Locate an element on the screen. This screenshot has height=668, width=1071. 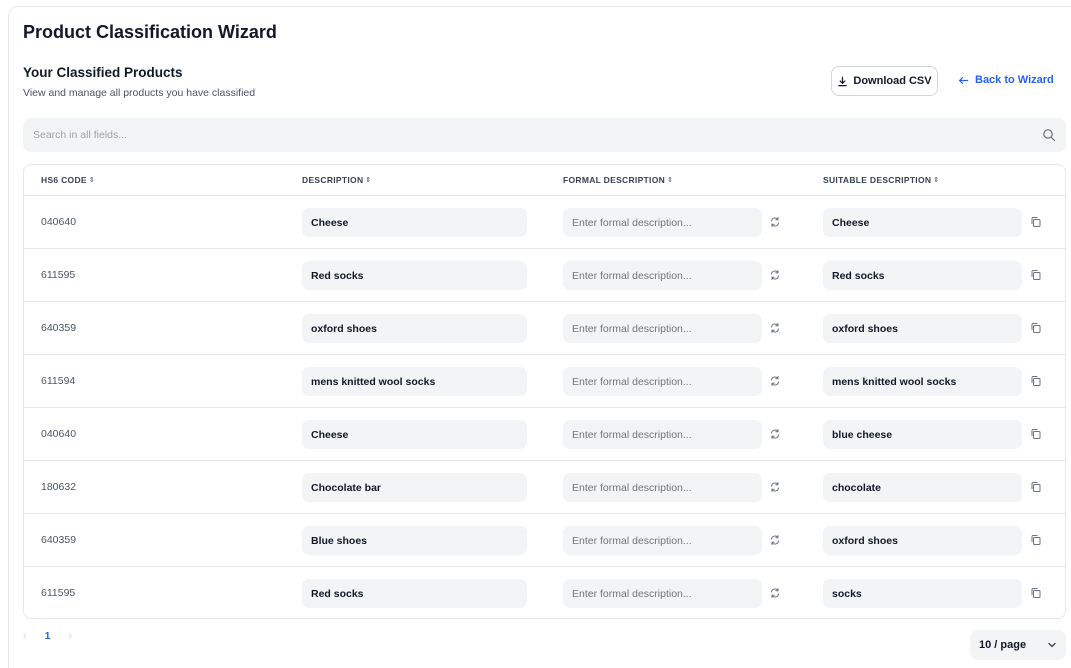
header-description: DESCRIPTION ⇕ is located at coordinates (337, 180).